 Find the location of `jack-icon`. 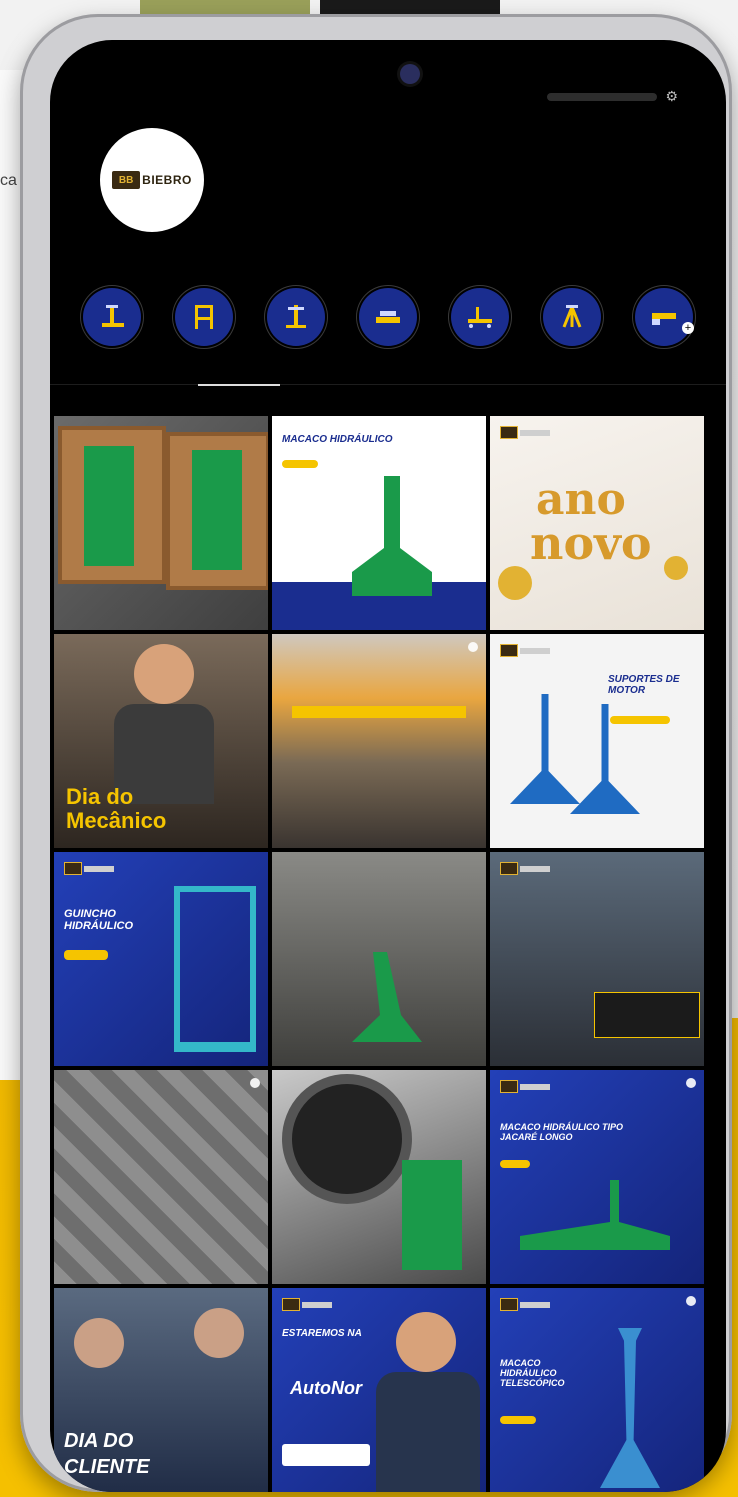

jack-icon is located at coordinates (112, 317).